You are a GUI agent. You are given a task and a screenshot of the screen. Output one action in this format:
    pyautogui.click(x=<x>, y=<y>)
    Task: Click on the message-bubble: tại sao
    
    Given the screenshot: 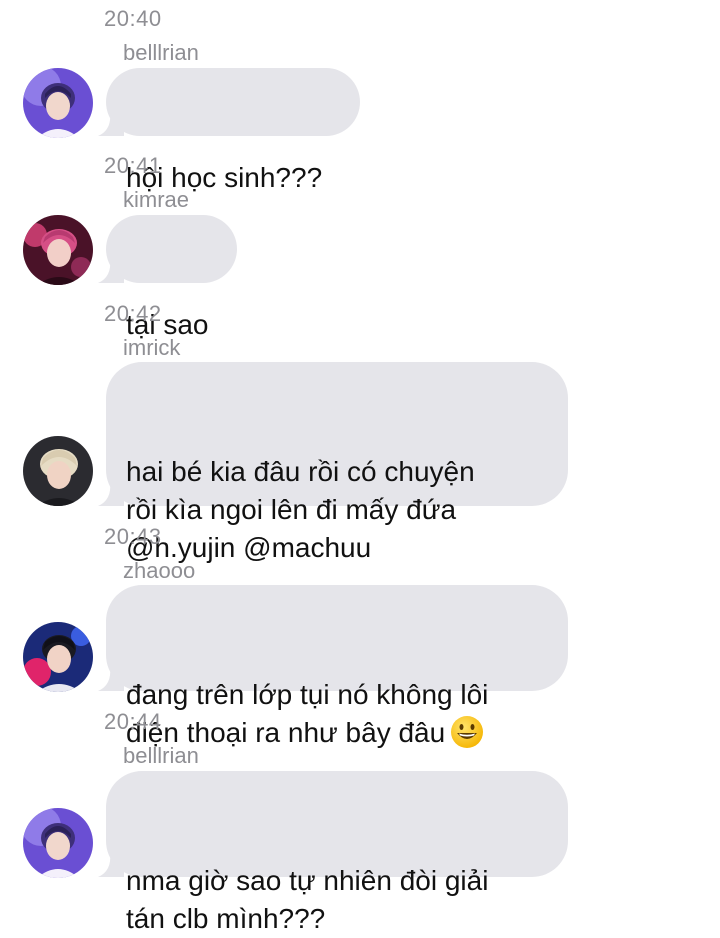 What is the action you would take?
    pyautogui.click(x=167, y=277)
    